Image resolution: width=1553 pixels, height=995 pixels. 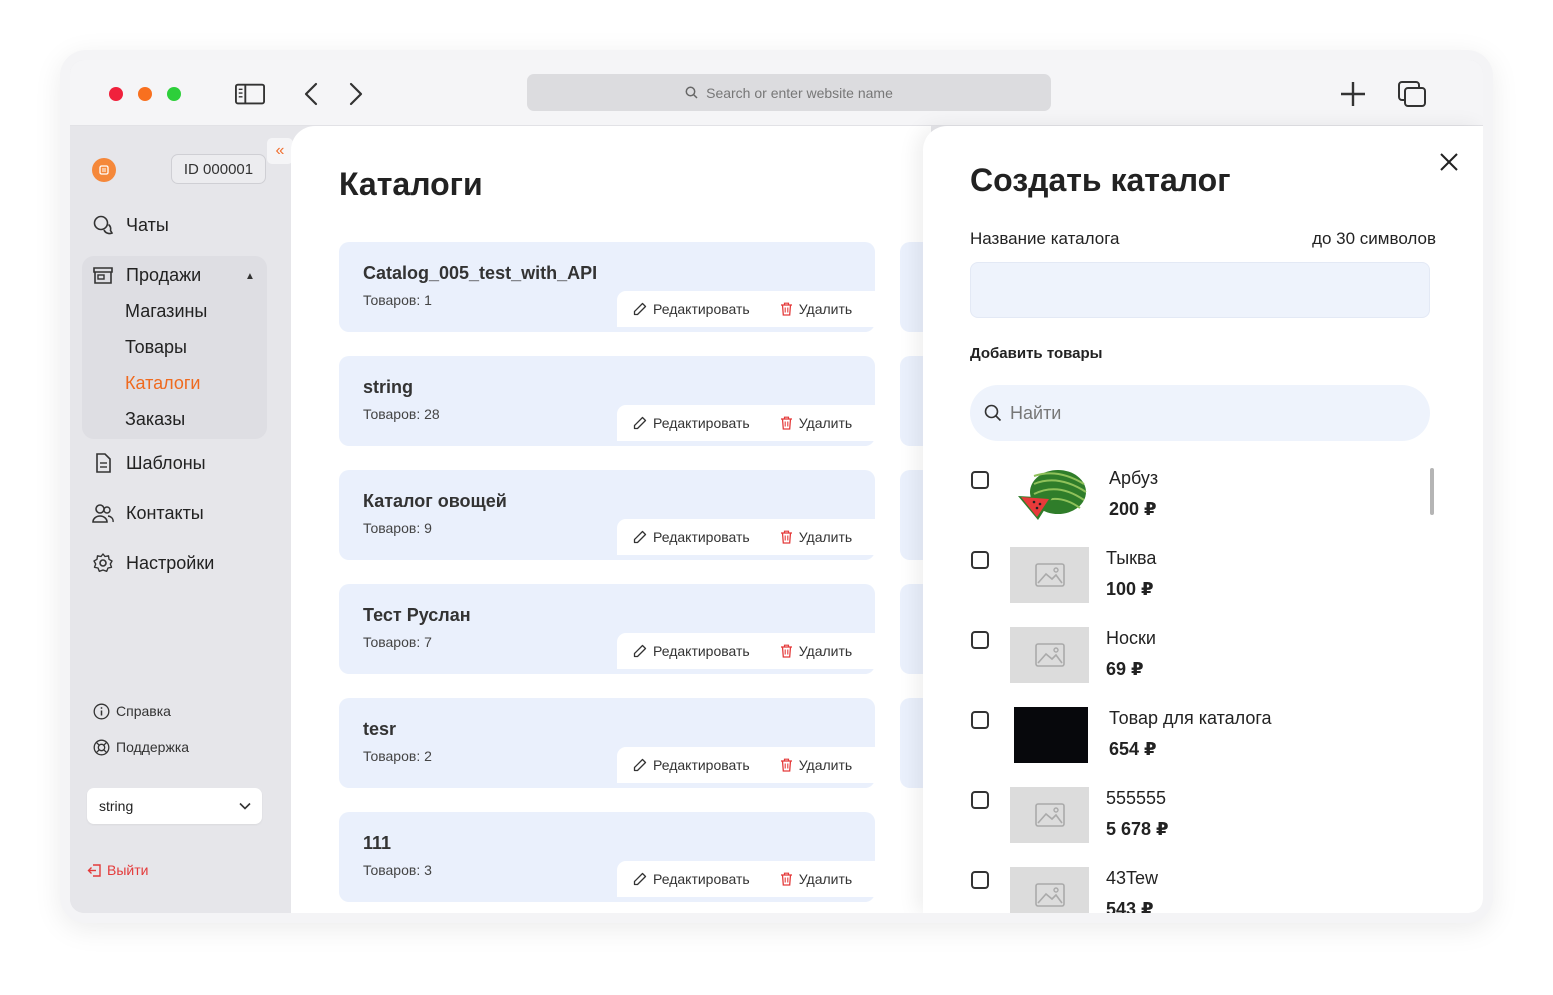 I want to click on logout-button: Выйти, so click(x=117, y=870).